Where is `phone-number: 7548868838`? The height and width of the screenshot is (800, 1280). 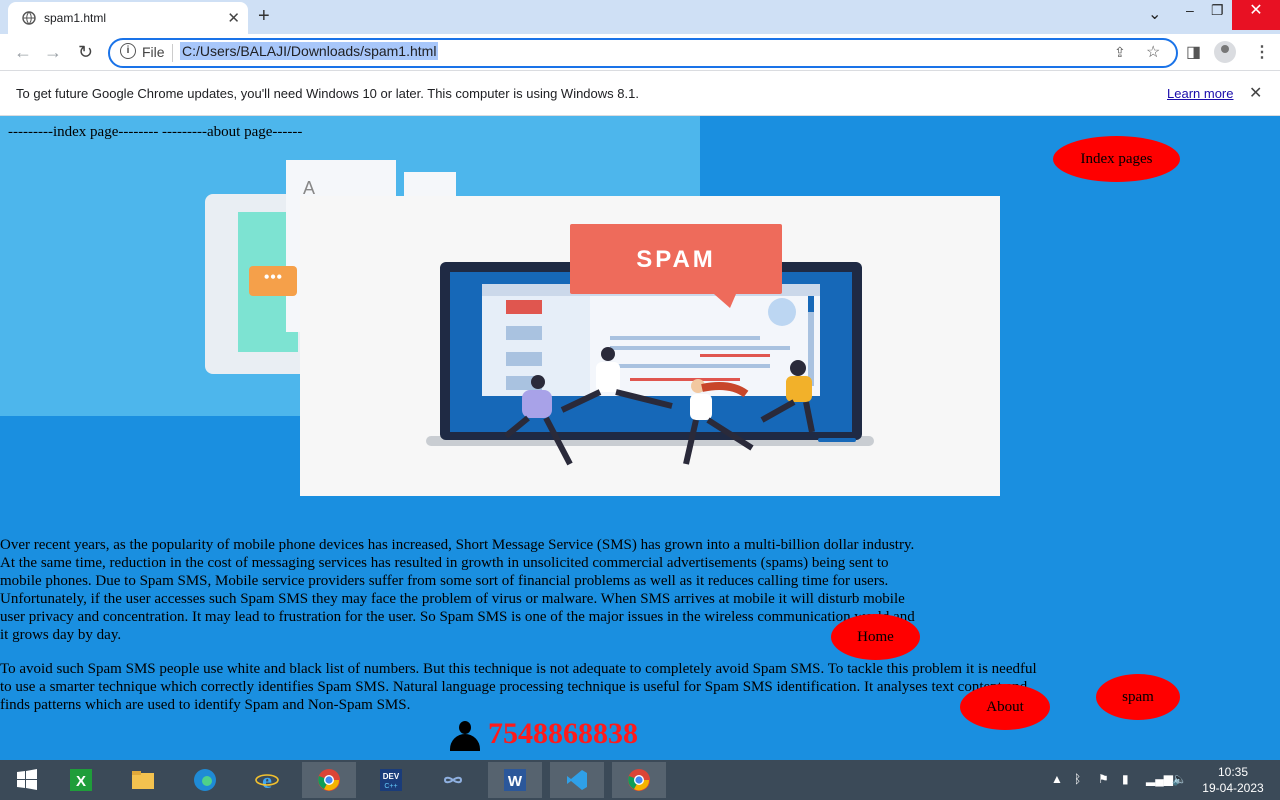 phone-number: 7548868838 is located at coordinates (563, 733).